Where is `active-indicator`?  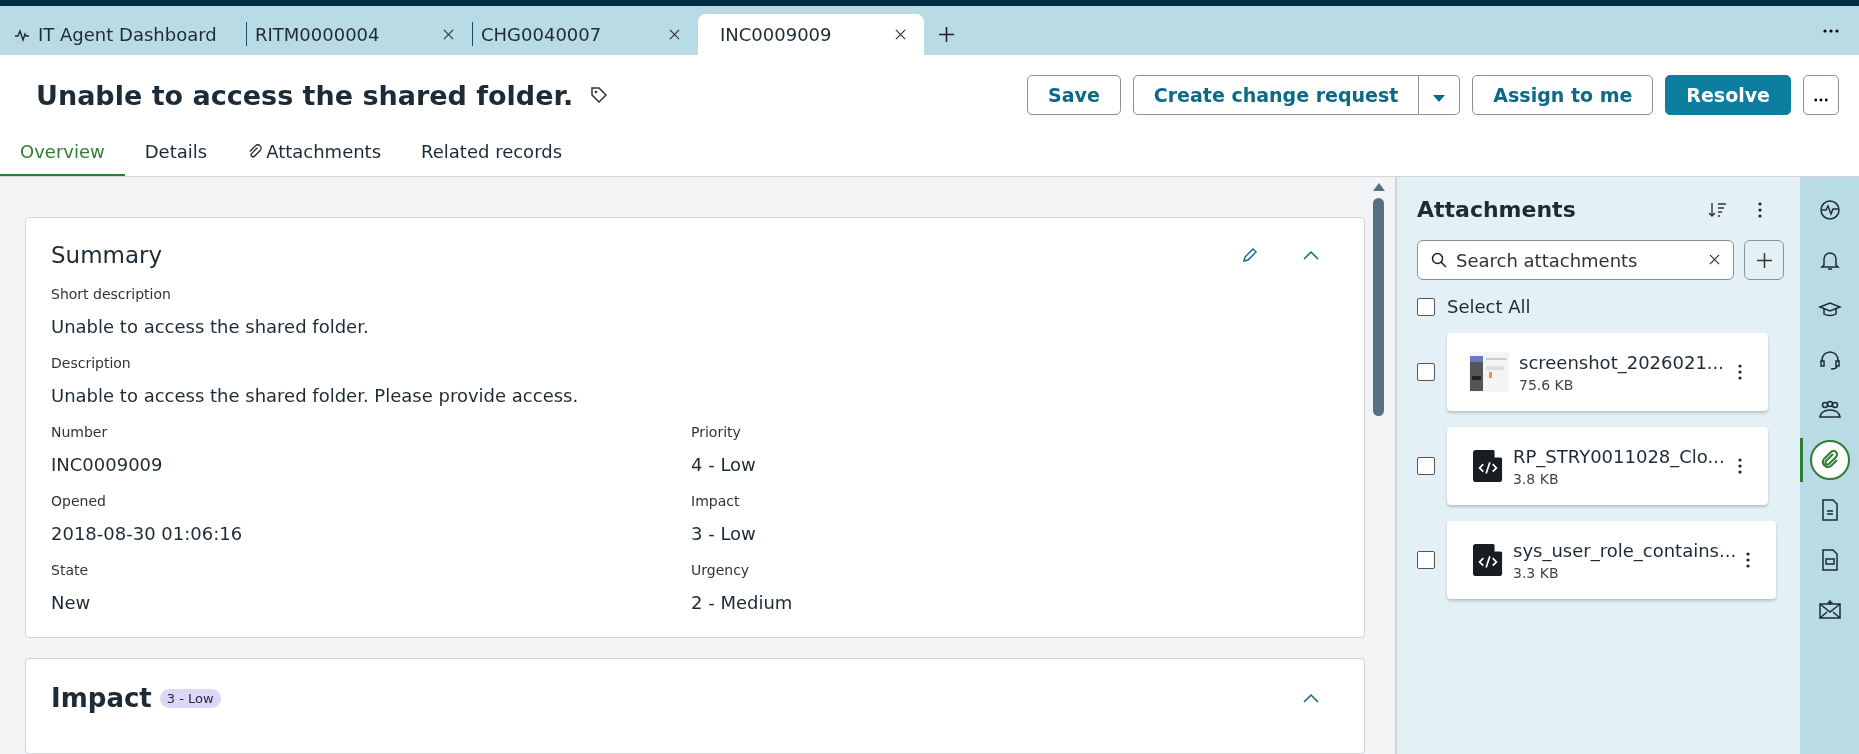
active-indicator is located at coordinates (1801, 460).